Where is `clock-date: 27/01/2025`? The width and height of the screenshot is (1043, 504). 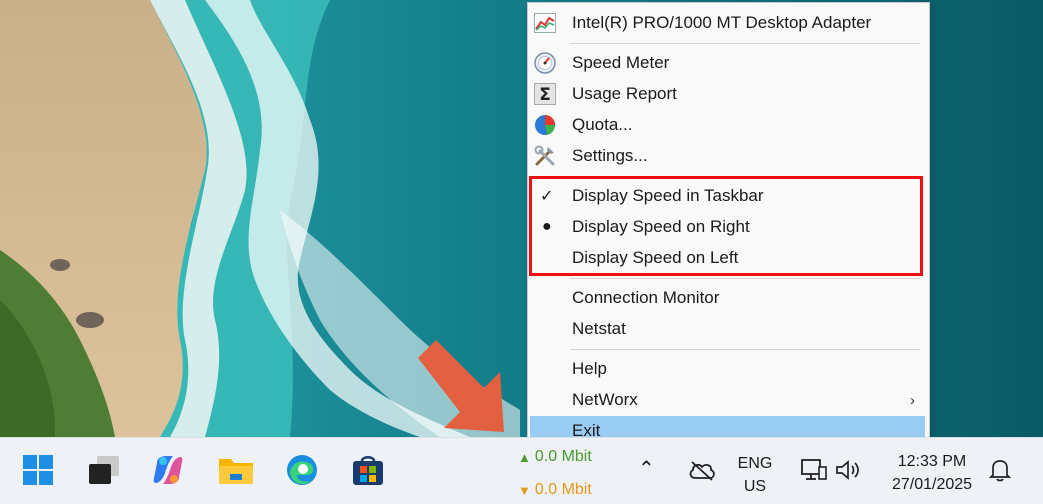 clock-date: 27/01/2025 is located at coordinates (932, 484).